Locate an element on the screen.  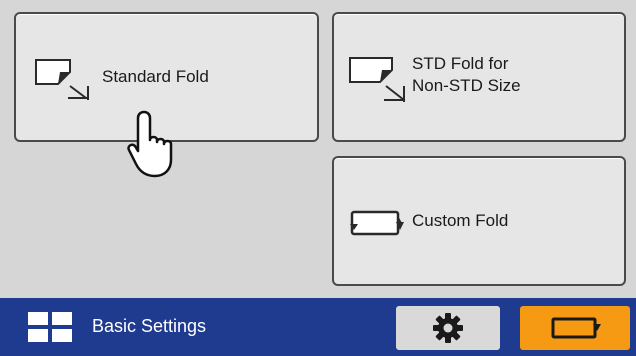
basic-settings-title: Basic Settings is located at coordinates (149, 326).